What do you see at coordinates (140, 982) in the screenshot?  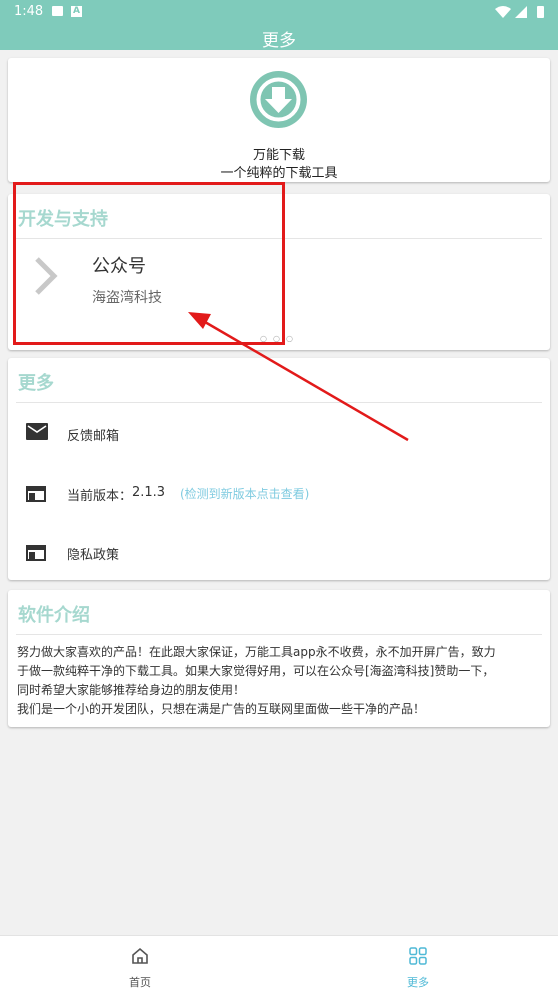 I see `nav-home-label: 首页` at bounding box center [140, 982].